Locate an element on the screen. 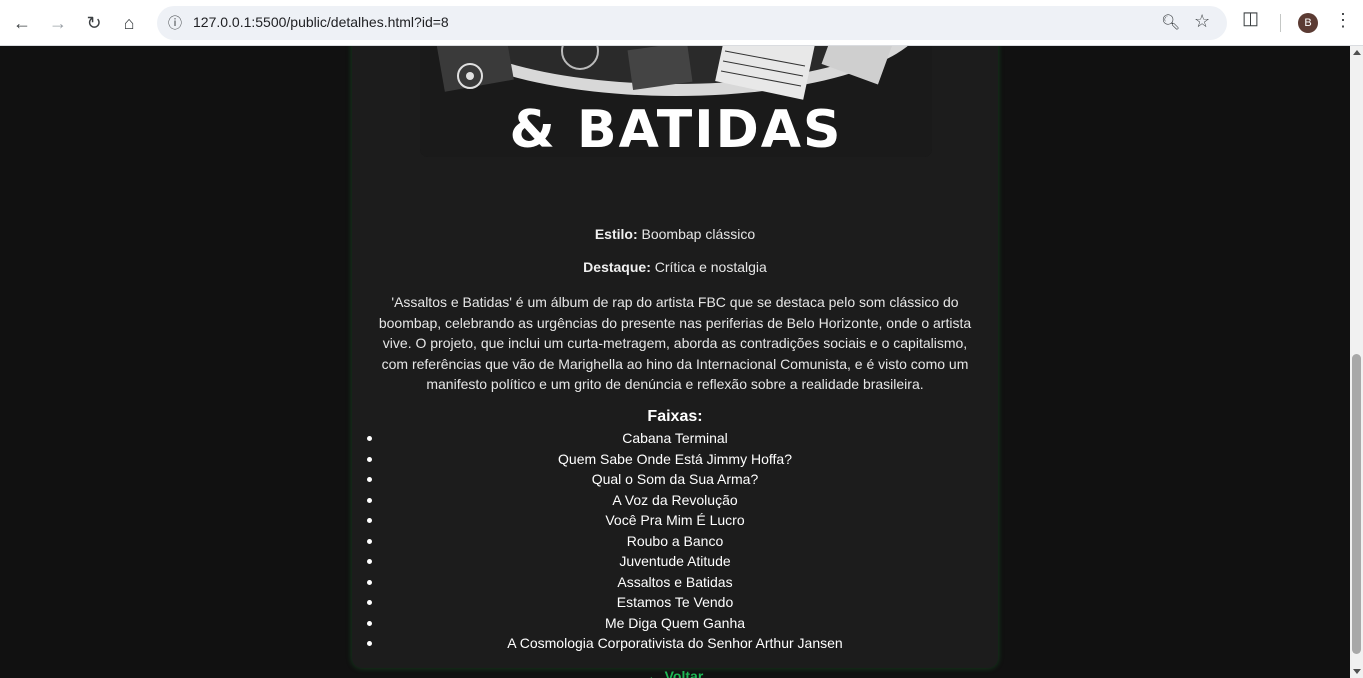 Image resolution: width=1363 pixels, height=678 pixels. tracks-title: Faixas: is located at coordinates (675, 416).